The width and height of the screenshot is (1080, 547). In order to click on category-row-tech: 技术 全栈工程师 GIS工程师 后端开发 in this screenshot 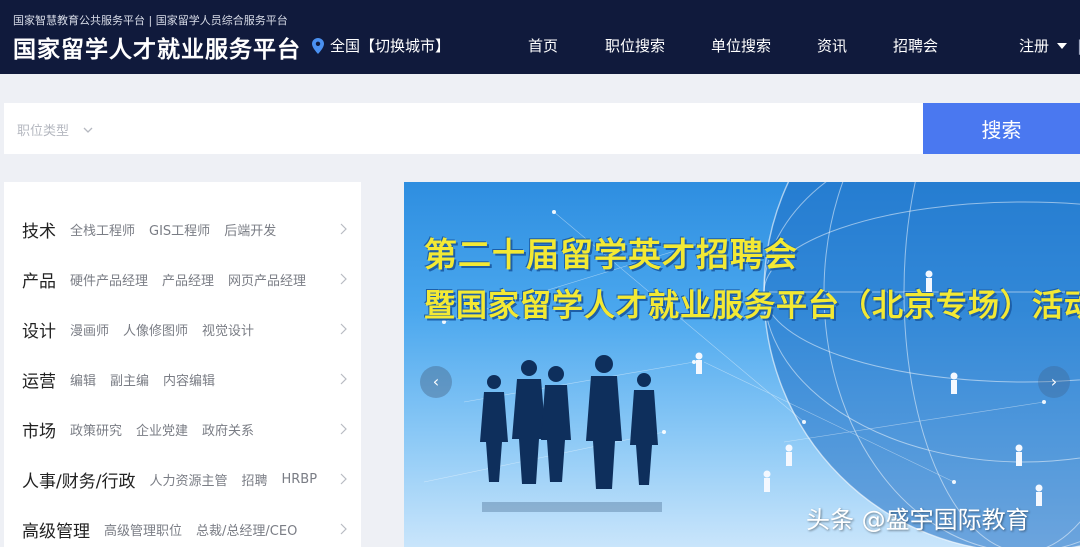, I will do `click(182, 229)`.